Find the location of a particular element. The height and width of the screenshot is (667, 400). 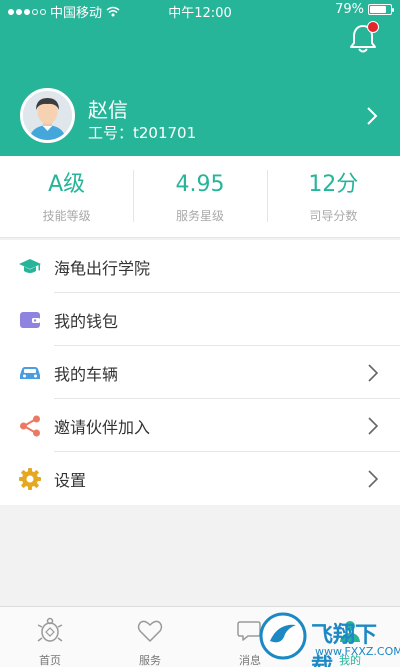

stat-guide-score: 12分 司导分数 is located at coordinates (333, 196).